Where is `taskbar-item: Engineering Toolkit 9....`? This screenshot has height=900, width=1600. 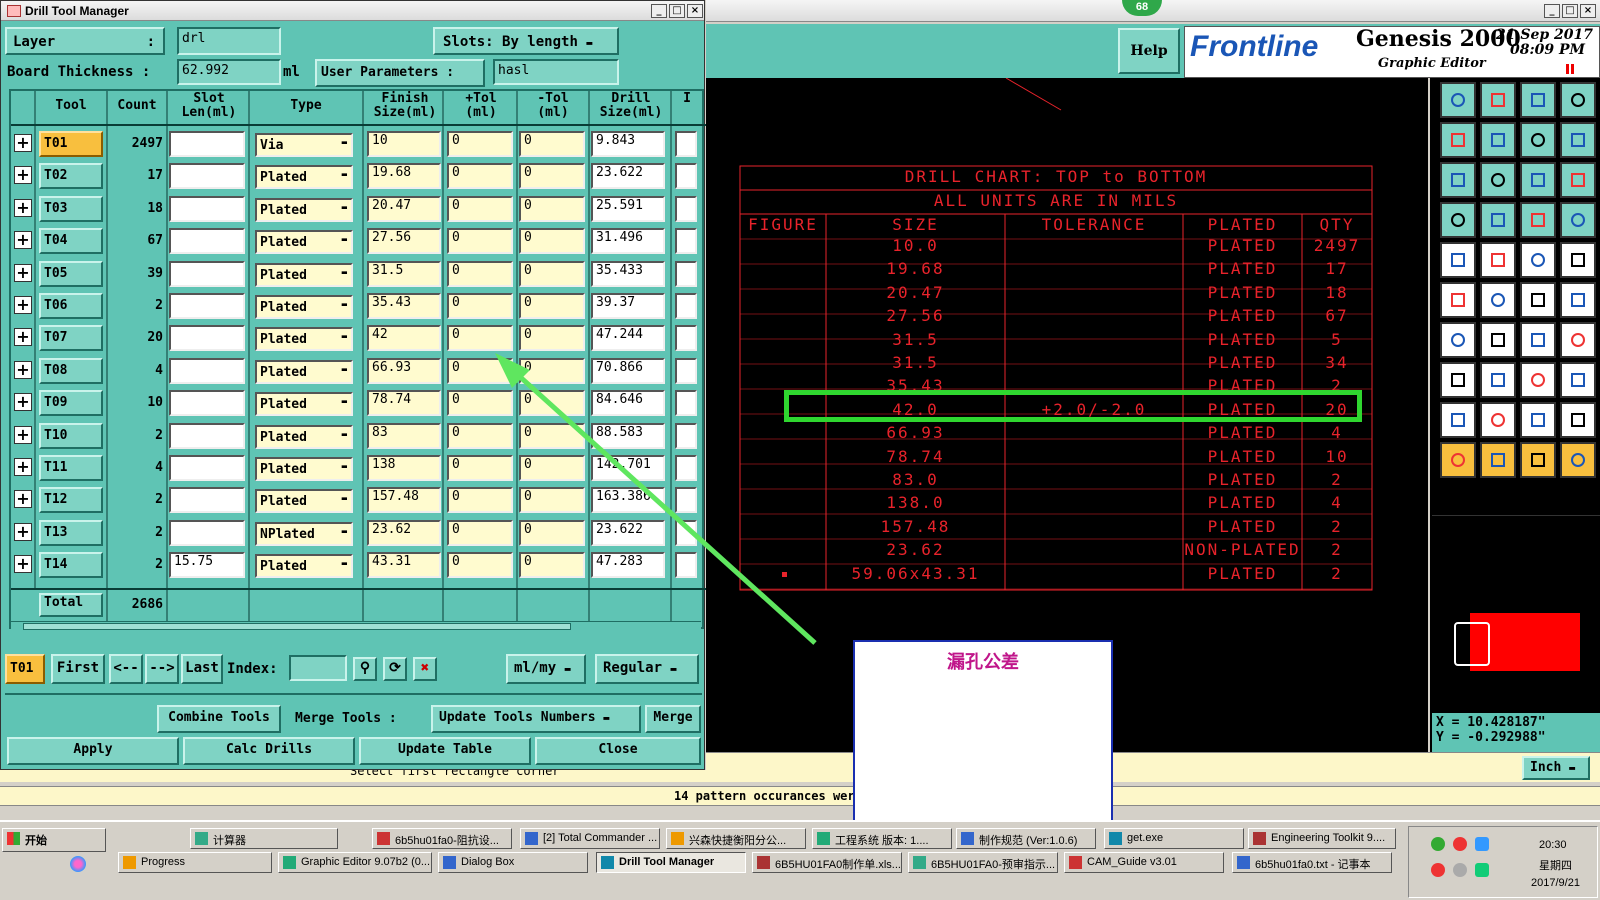
taskbar-item: Engineering Toolkit 9.... is located at coordinates (1322, 838).